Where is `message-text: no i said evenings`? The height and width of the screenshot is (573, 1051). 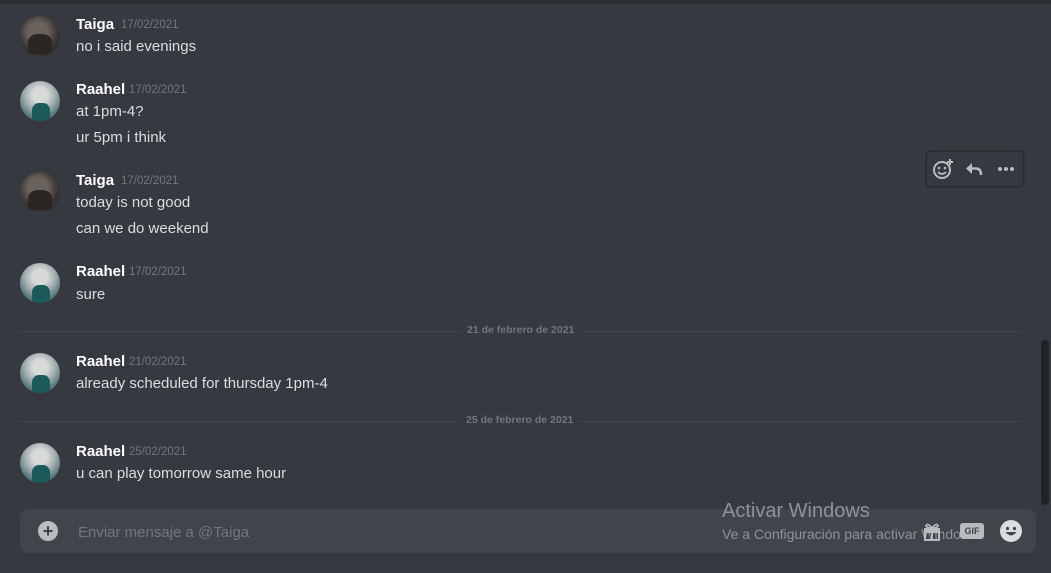
message-text: no i said evenings is located at coordinates (136, 46).